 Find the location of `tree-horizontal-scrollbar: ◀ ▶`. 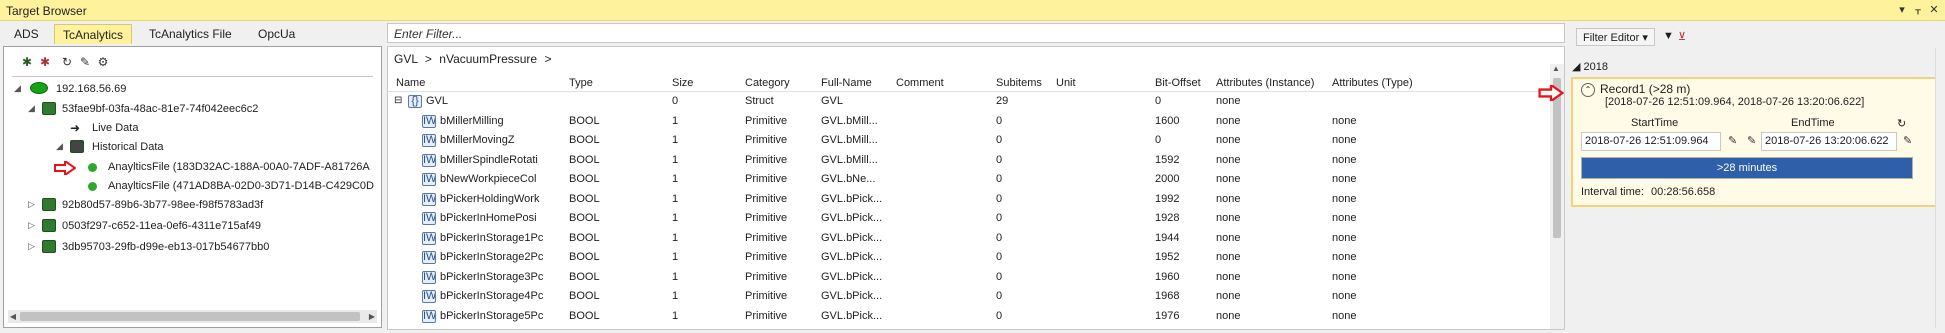

tree-horizontal-scrollbar: ◀ ▶ is located at coordinates (192, 316).